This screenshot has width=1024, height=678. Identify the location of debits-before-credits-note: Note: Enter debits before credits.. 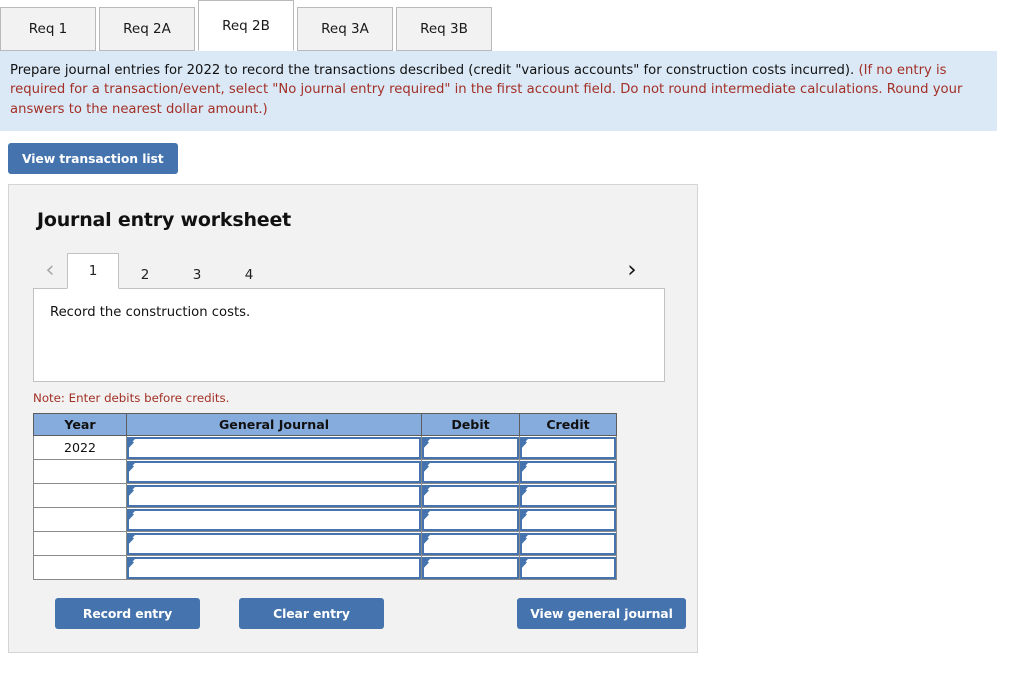
(131, 398).